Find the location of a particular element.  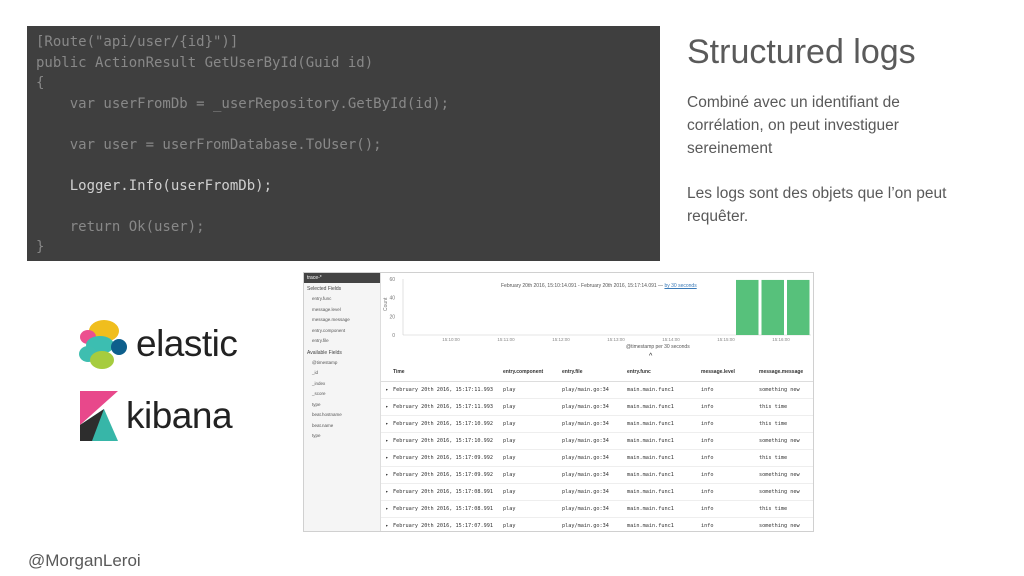

column-header: message.message is located at coordinates (786, 372).